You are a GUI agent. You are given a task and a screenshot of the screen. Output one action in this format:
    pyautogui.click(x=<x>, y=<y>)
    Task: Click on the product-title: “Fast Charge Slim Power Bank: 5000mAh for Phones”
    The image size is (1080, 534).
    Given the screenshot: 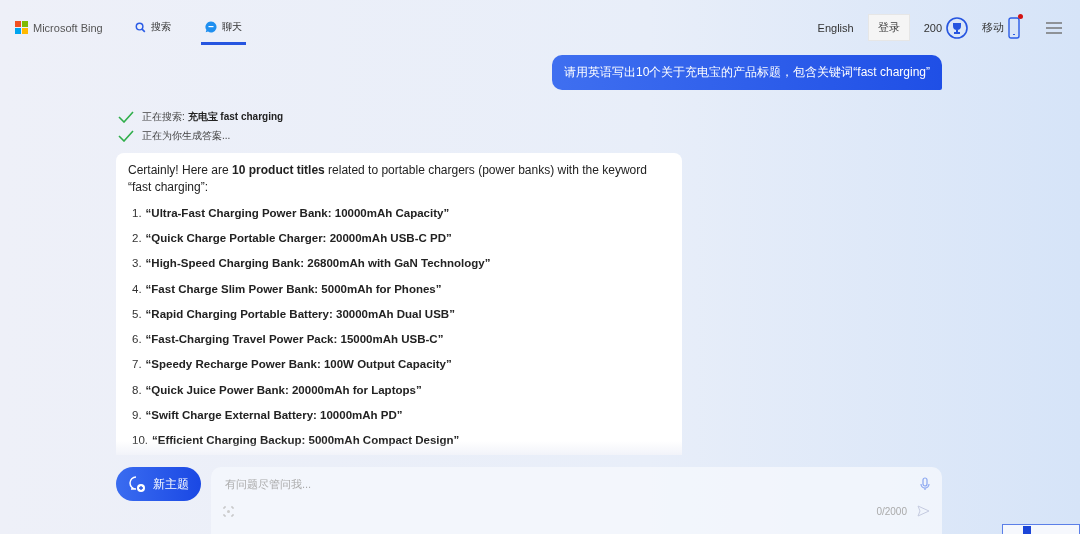 What is the action you would take?
    pyautogui.click(x=293, y=288)
    